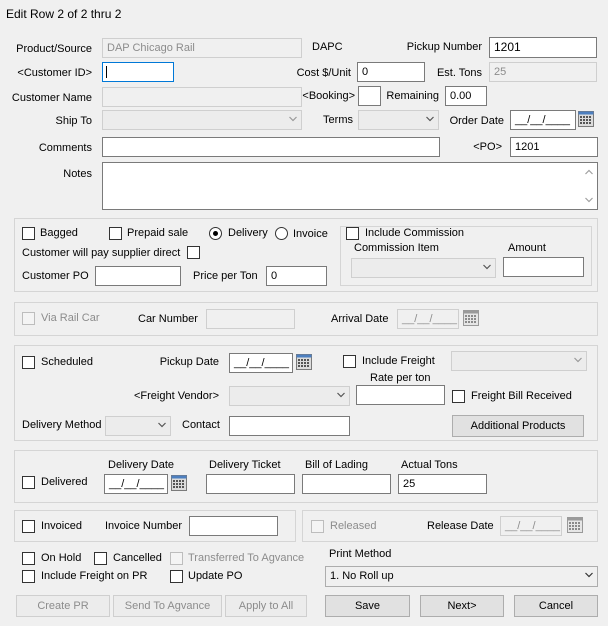  What do you see at coordinates (296, 276) in the screenshot?
I see `price-per-ton-field: 0` at bounding box center [296, 276].